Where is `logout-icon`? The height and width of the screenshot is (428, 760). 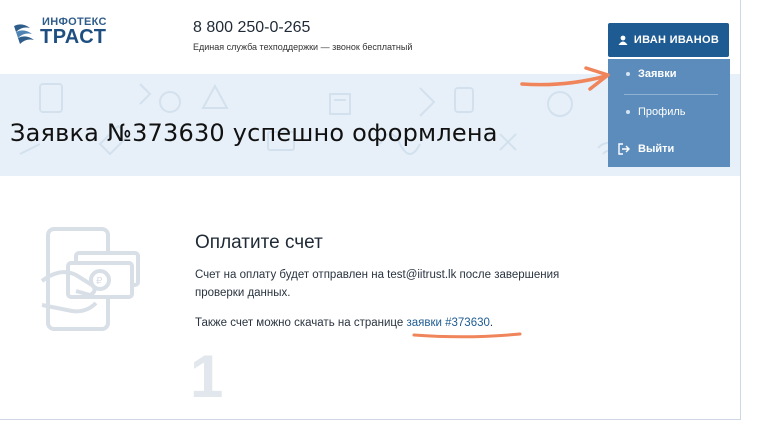 logout-icon is located at coordinates (624, 149).